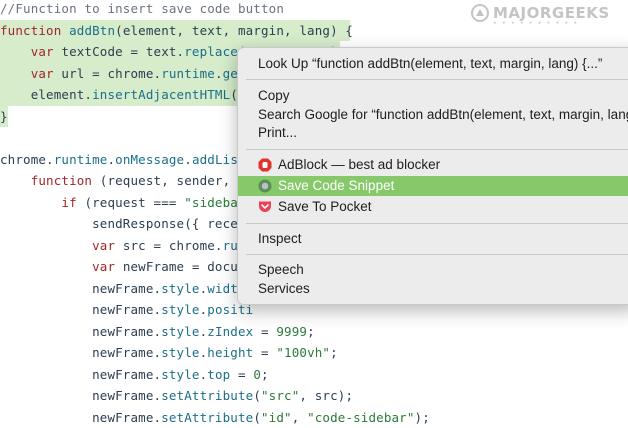 The image size is (628, 428). I want to click on code-token: textCode = text., so click(119, 51).